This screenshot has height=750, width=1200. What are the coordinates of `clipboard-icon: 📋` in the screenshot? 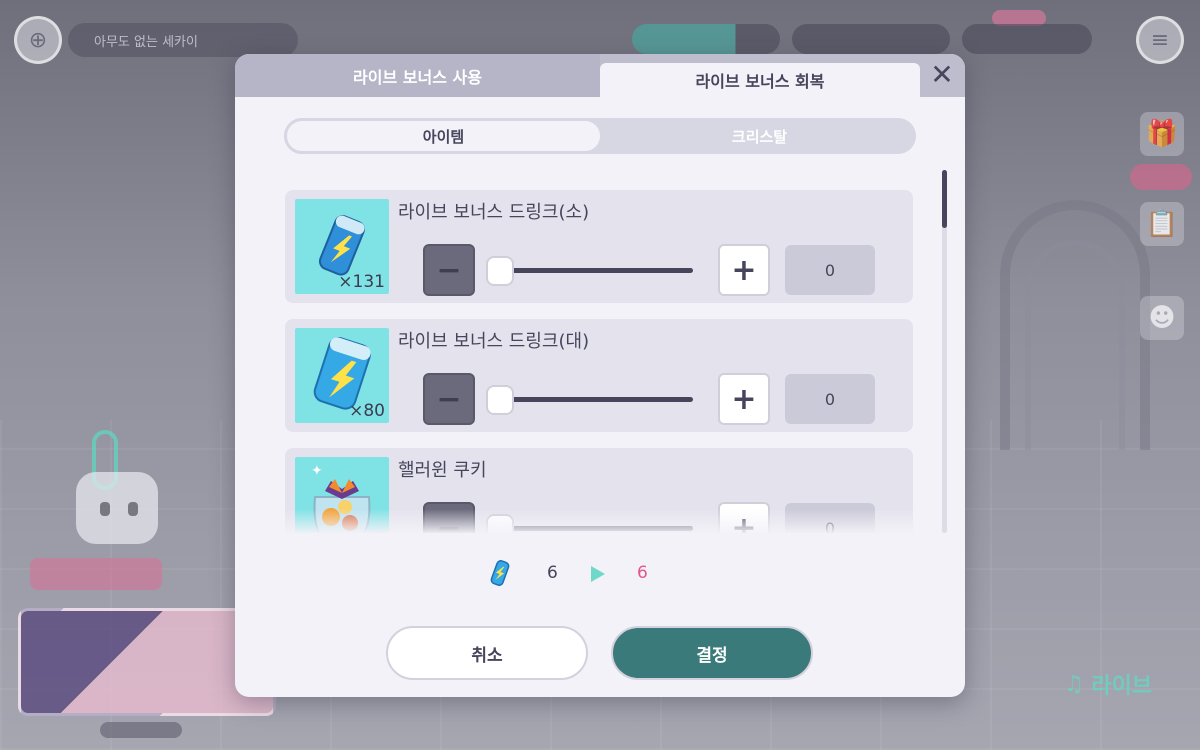 It's located at (1162, 224).